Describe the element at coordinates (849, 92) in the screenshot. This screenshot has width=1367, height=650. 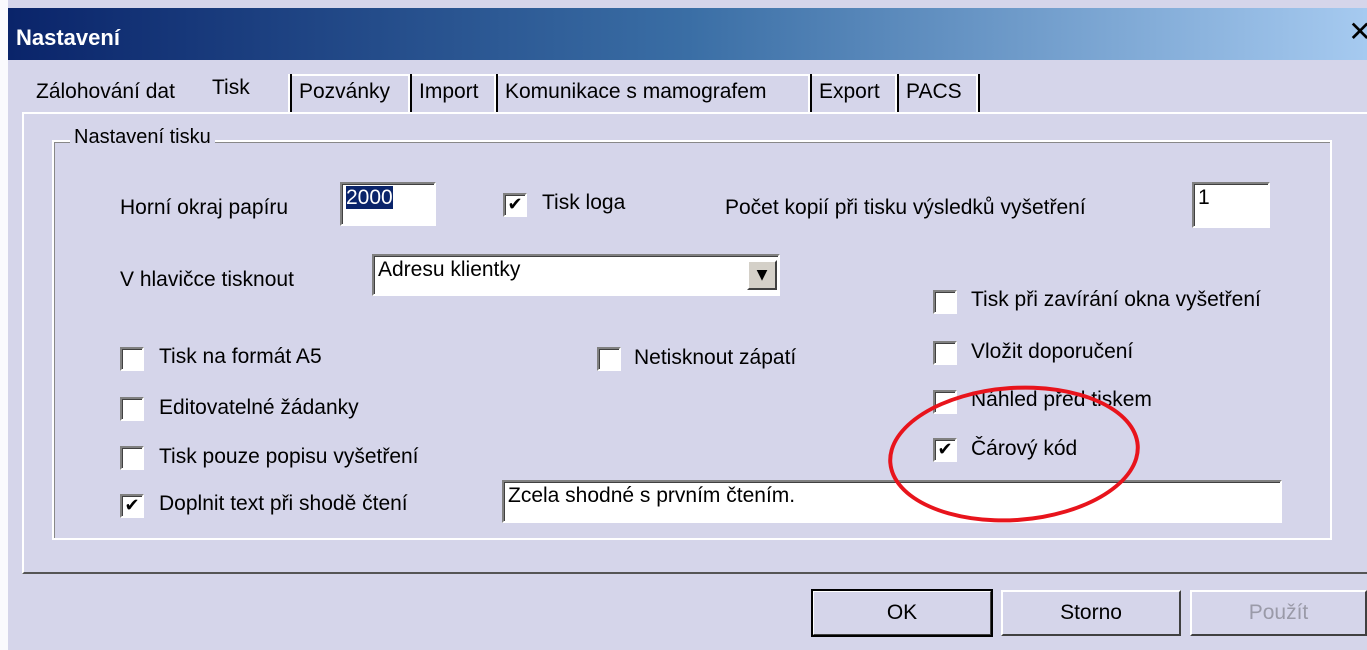
I see `tab-export: Export` at that location.